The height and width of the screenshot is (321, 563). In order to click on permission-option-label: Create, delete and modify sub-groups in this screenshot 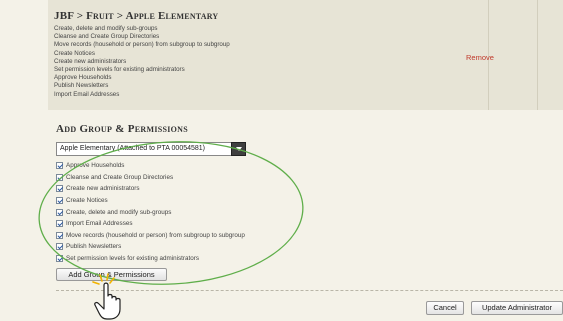, I will do `click(119, 212)`.